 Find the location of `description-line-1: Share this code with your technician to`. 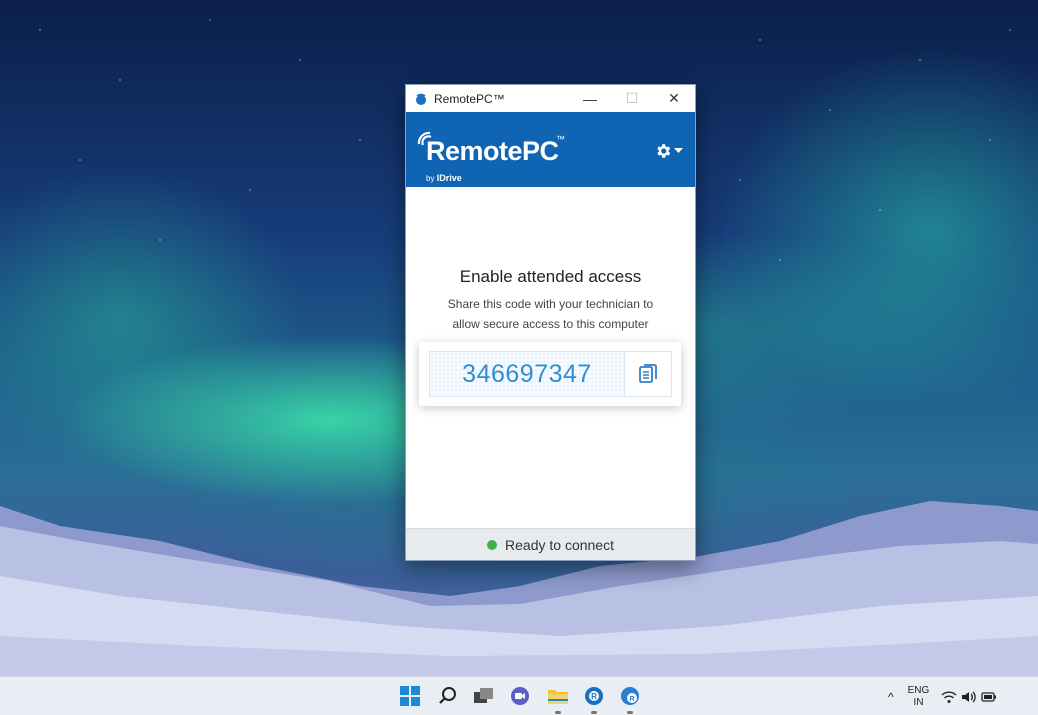

description-line-1: Share this code with your technician to is located at coordinates (550, 304).